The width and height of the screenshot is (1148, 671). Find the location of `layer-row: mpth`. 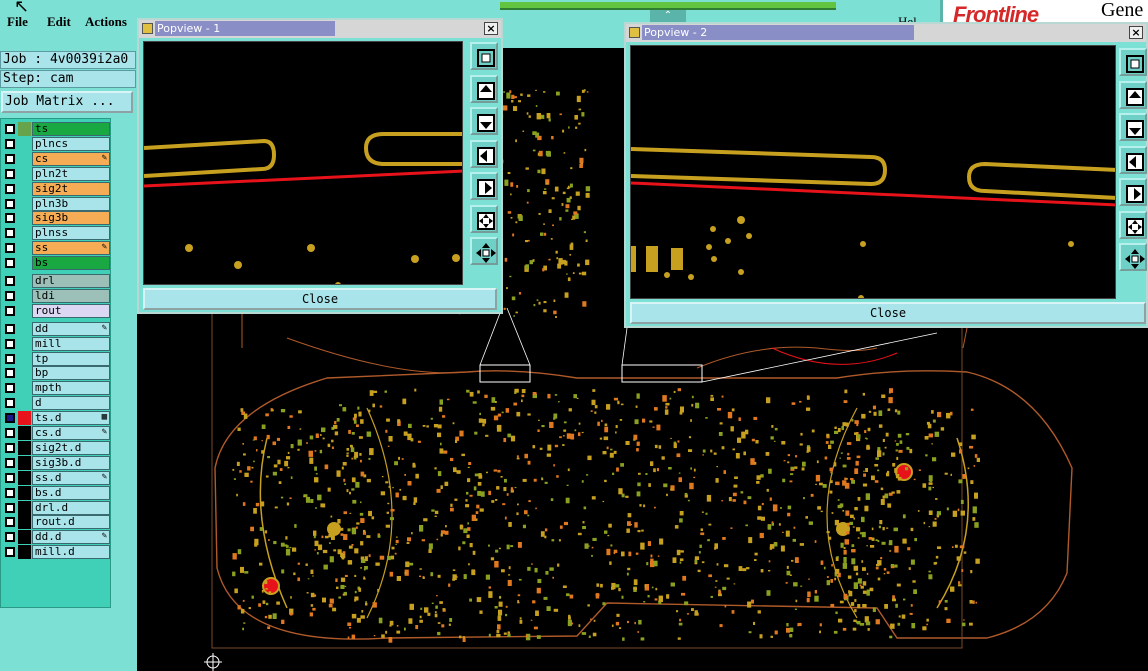

layer-row: mpth is located at coordinates (56, 388).